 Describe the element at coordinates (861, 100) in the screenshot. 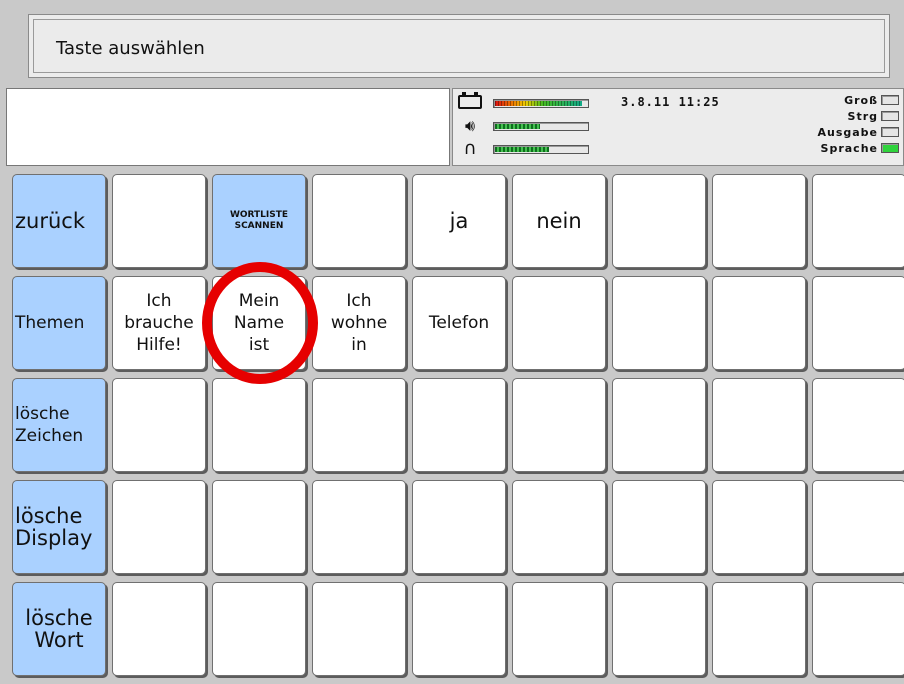

I see `indicator-label: Groß` at that location.